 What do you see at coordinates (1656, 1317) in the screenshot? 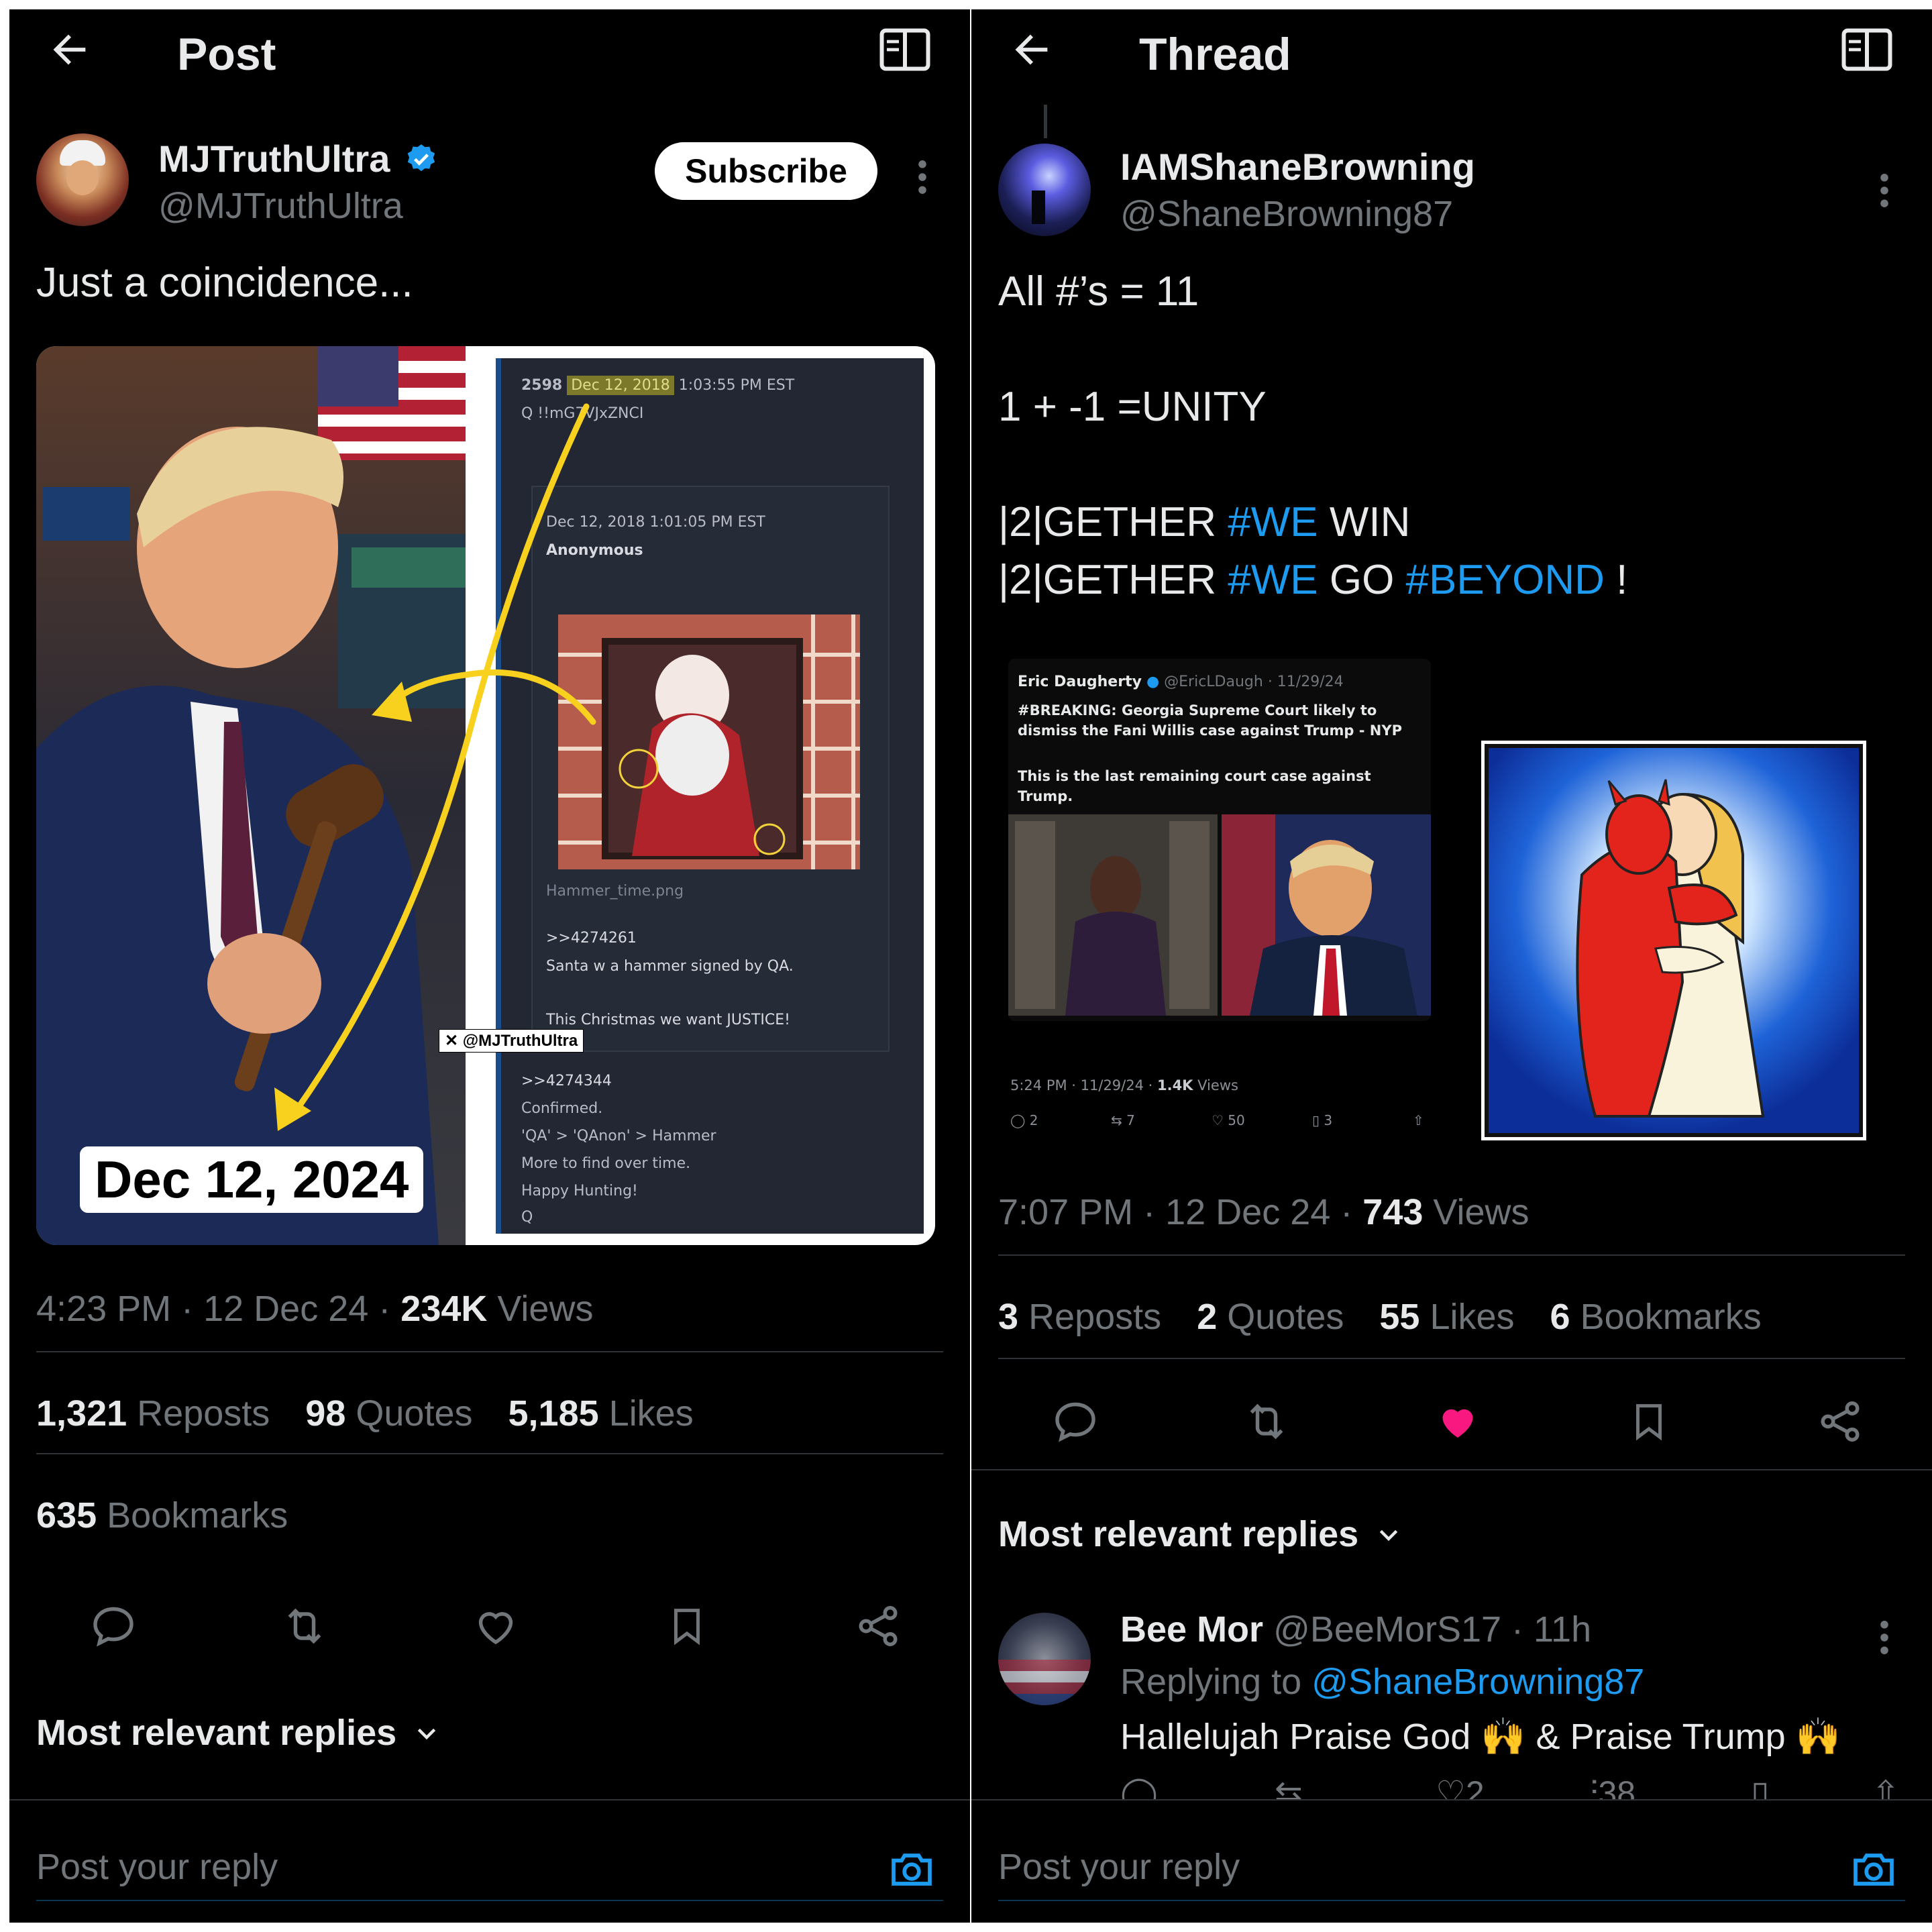
I see `bookmarks-stat: 6 Bookmarks` at bounding box center [1656, 1317].